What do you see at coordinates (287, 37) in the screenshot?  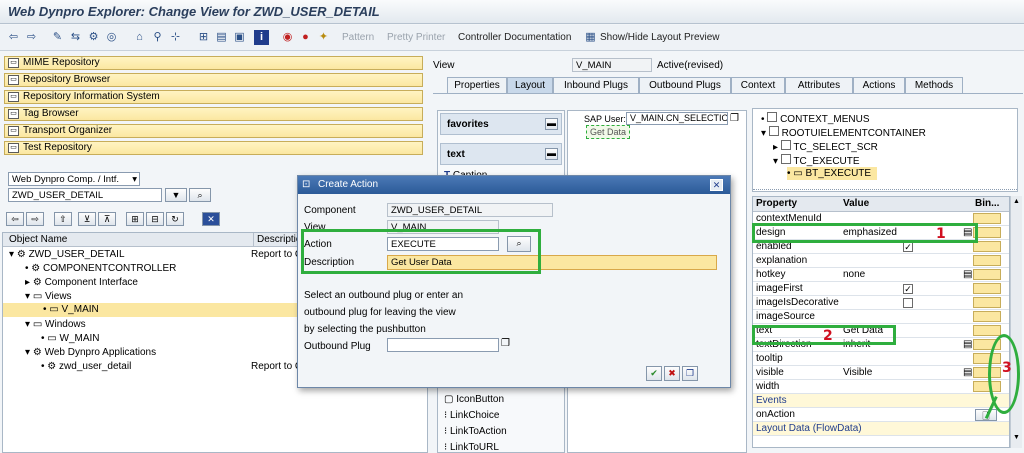 I see `test-run-icon: ◉` at bounding box center [287, 37].